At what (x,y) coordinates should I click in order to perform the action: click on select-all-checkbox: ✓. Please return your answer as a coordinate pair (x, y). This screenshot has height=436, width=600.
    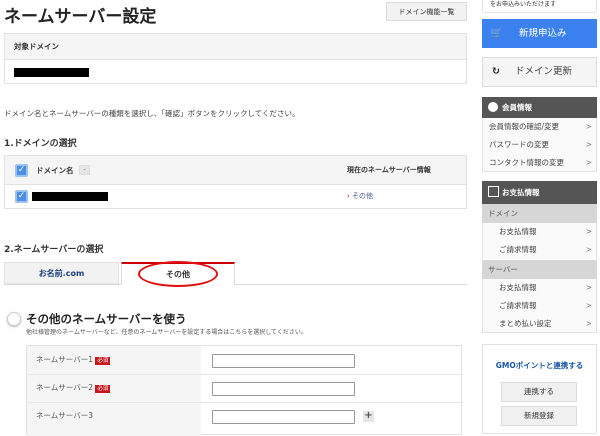
    Looking at the image, I should click on (21, 170).